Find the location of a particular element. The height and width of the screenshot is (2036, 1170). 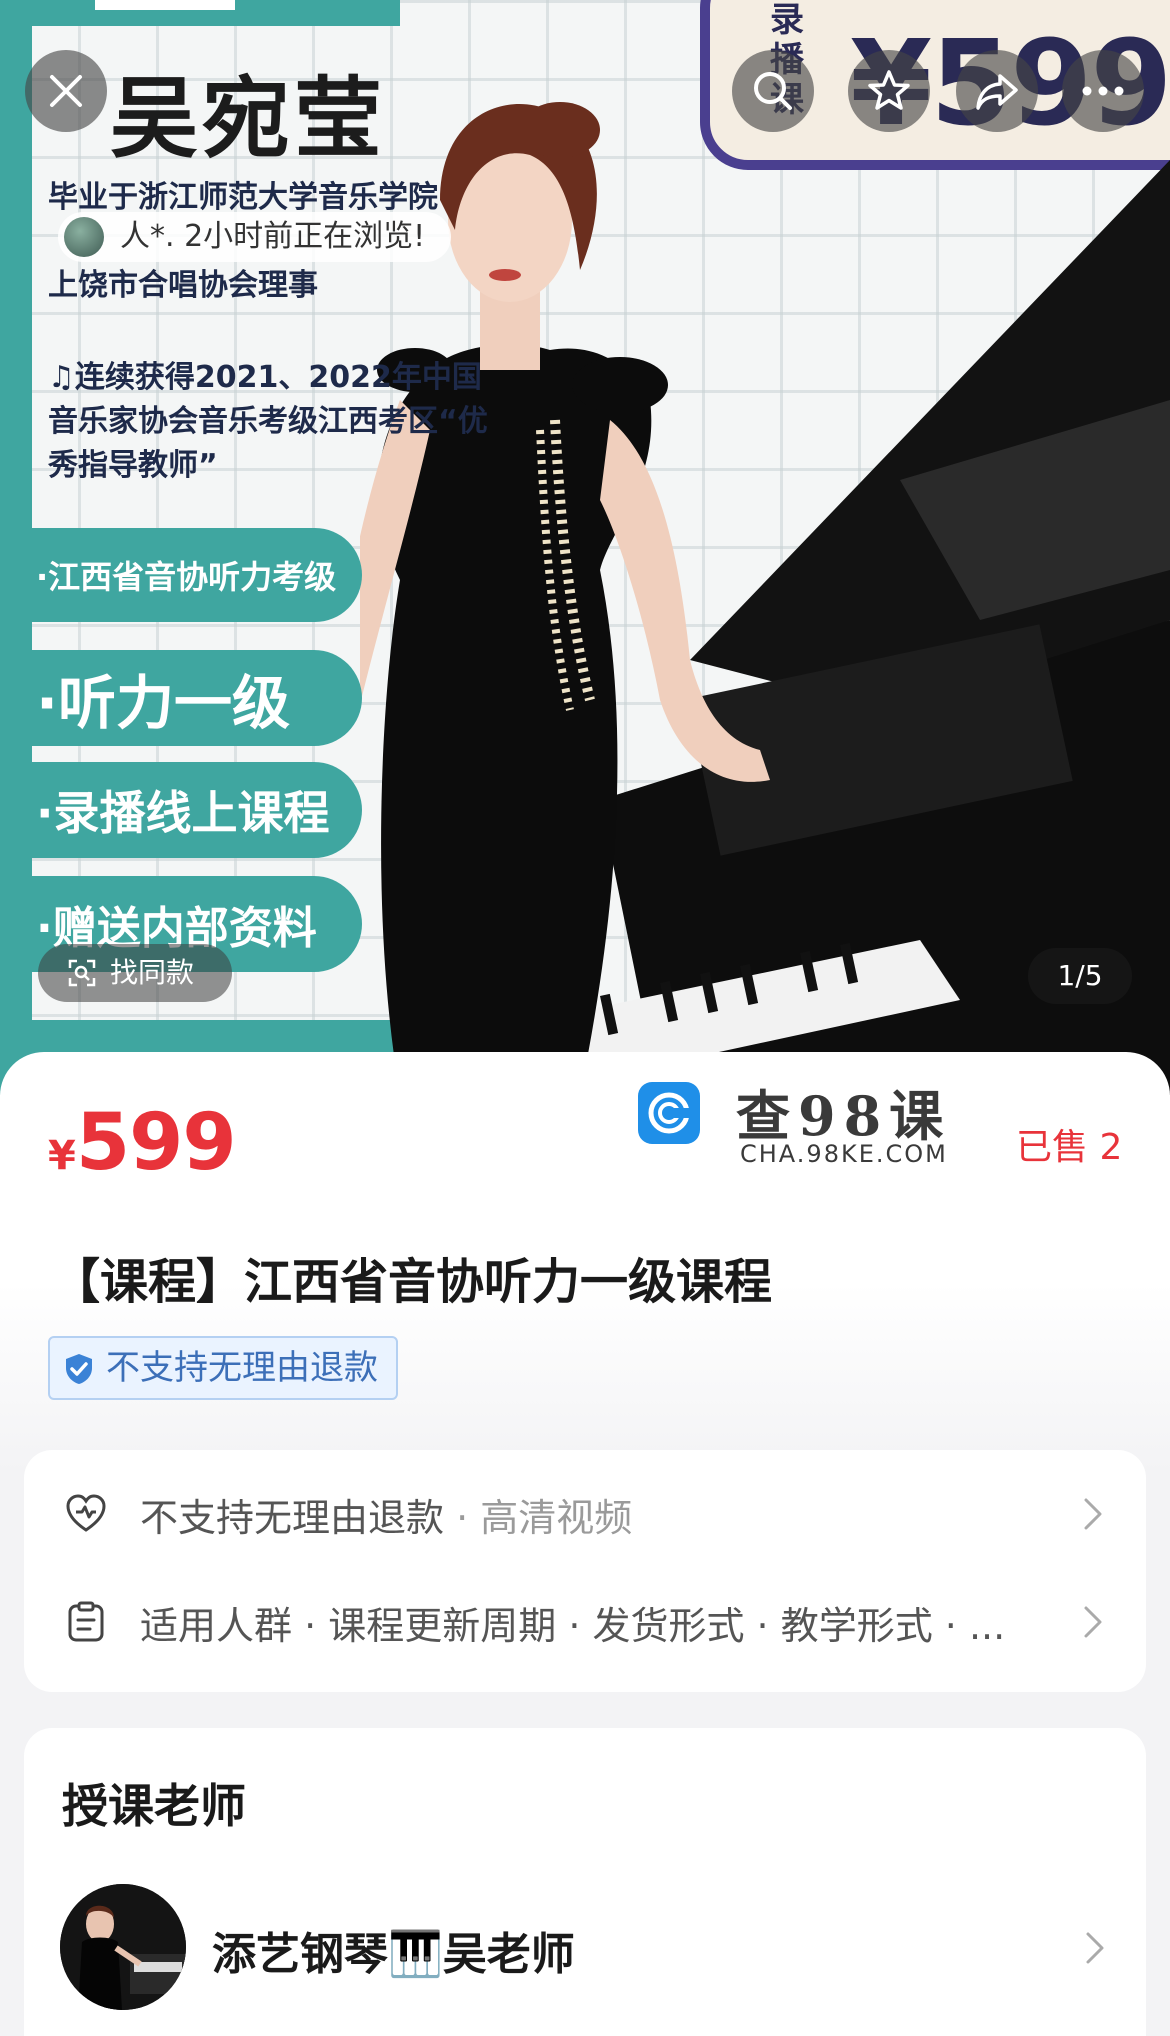

price-value: 599 is located at coordinates (156, 1143).